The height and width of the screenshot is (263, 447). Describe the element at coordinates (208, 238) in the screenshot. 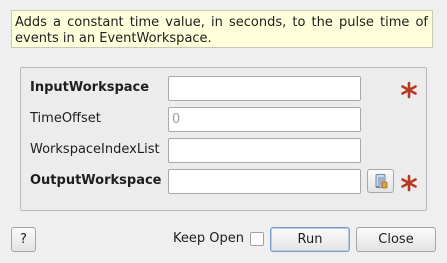

I see `keep-open-label: Keep Open` at that location.